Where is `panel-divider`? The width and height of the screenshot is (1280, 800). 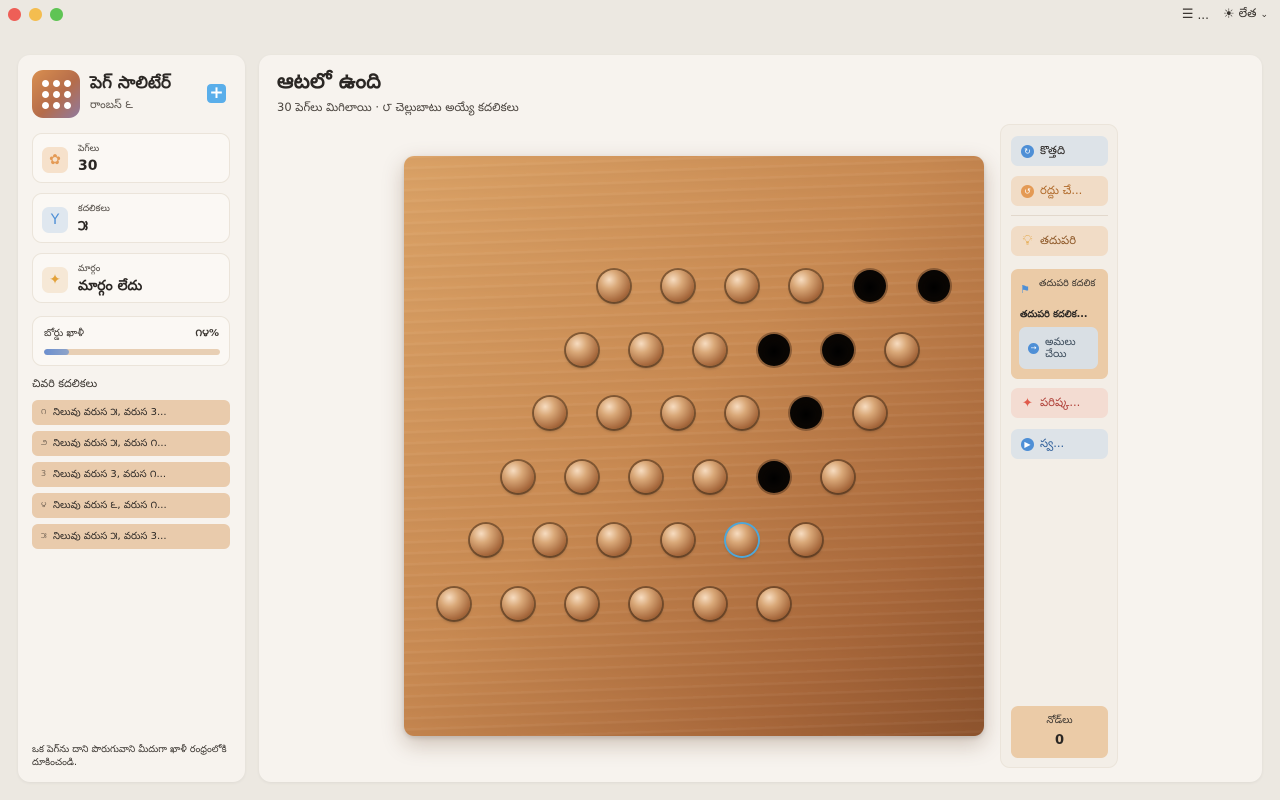
panel-divider is located at coordinates (1059, 215).